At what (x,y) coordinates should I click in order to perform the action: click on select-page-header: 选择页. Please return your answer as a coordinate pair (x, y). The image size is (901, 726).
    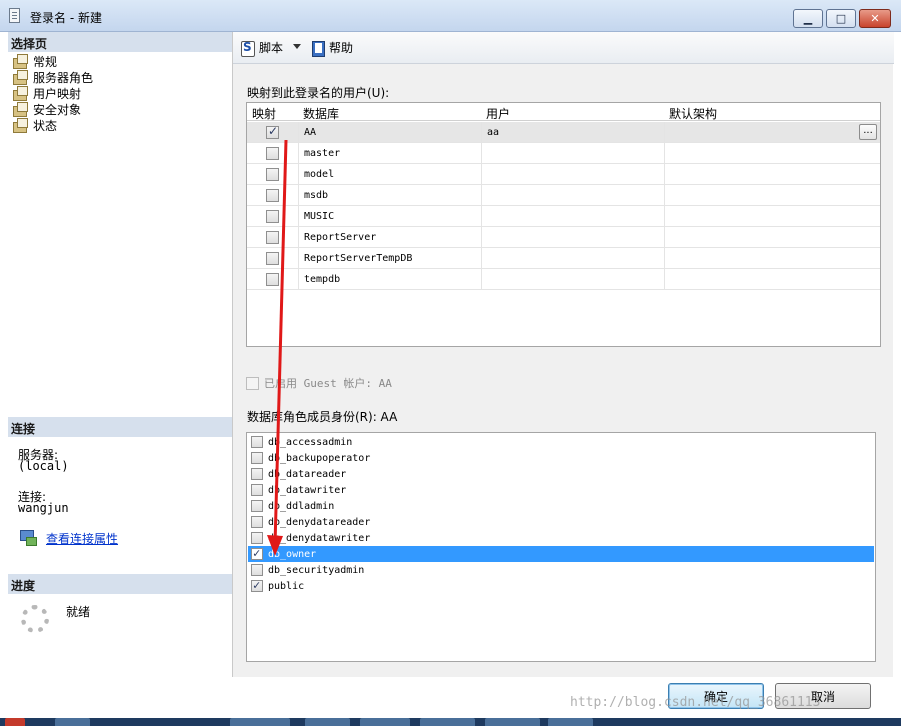
    Looking at the image, I should click on (120, 42).